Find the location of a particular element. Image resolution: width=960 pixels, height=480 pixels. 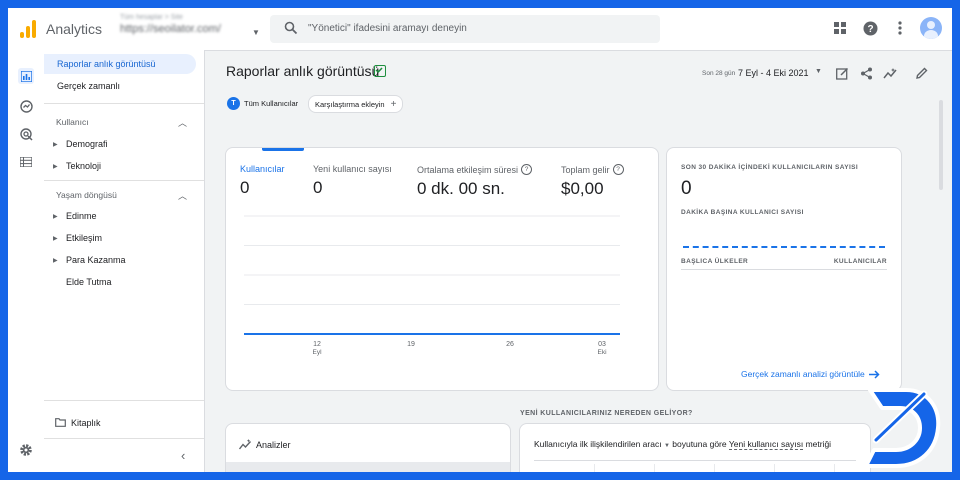

metric-label: Kullanıcılar is located at coordinates (262, 169).